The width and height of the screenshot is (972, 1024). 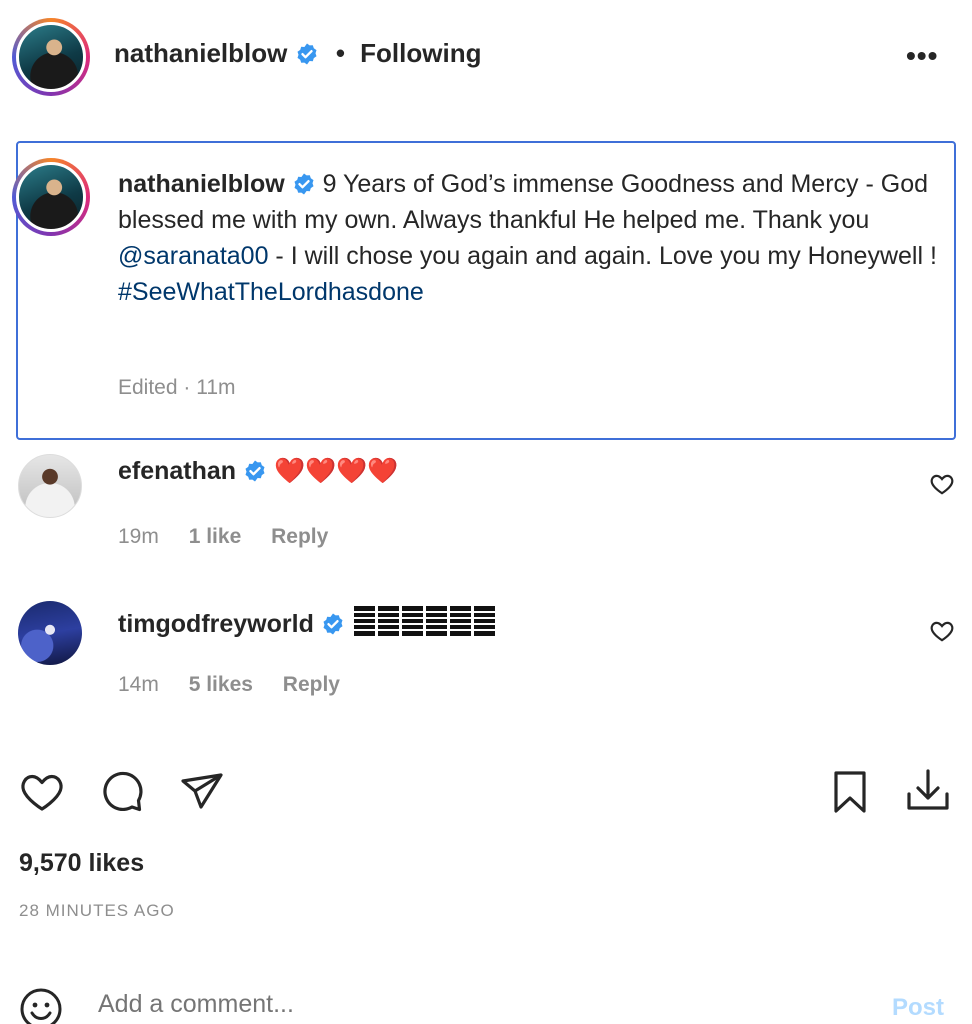 I want to click on post-comment-button: Post, so click(x=918, y=1008).